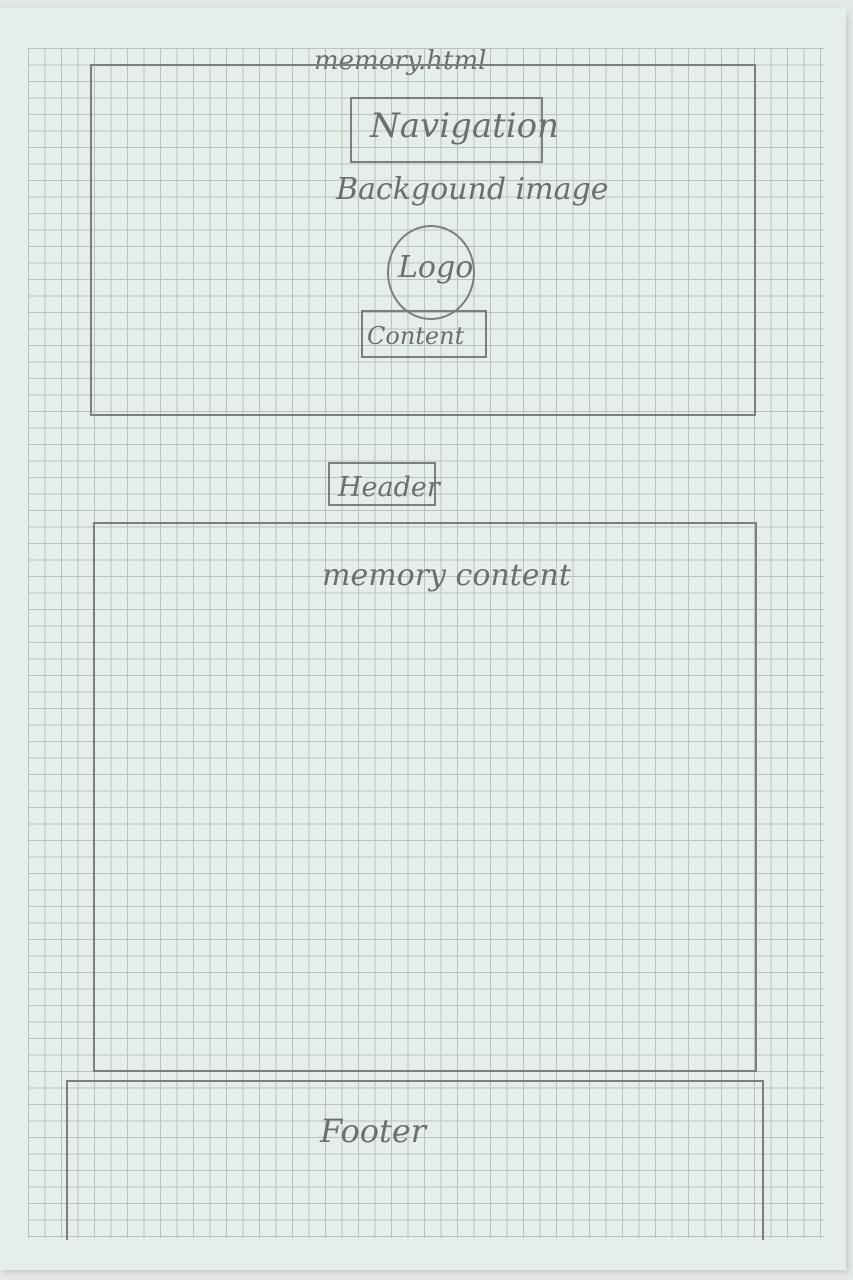 Image resolution: width=853 pixels, height=1280 pixels. What do you see at coordinates (415, 1160) in the screenshot?
I see `footer-frame` at bounding box center [415, 1160].